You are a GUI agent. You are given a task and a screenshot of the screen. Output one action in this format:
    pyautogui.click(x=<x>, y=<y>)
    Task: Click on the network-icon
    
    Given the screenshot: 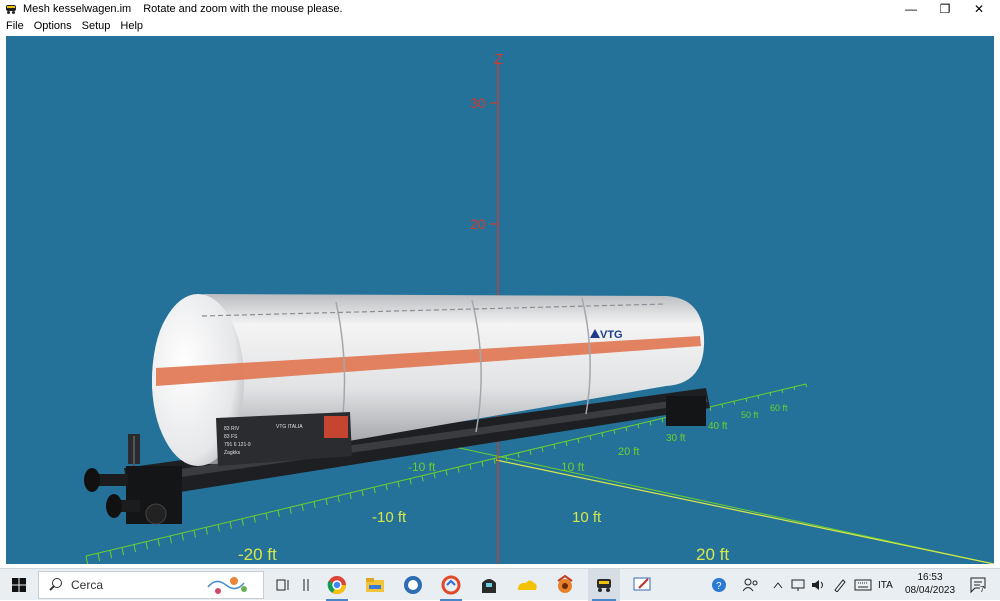 What is the action you would take?
    pyautogui.click(x=798, y=585)
    